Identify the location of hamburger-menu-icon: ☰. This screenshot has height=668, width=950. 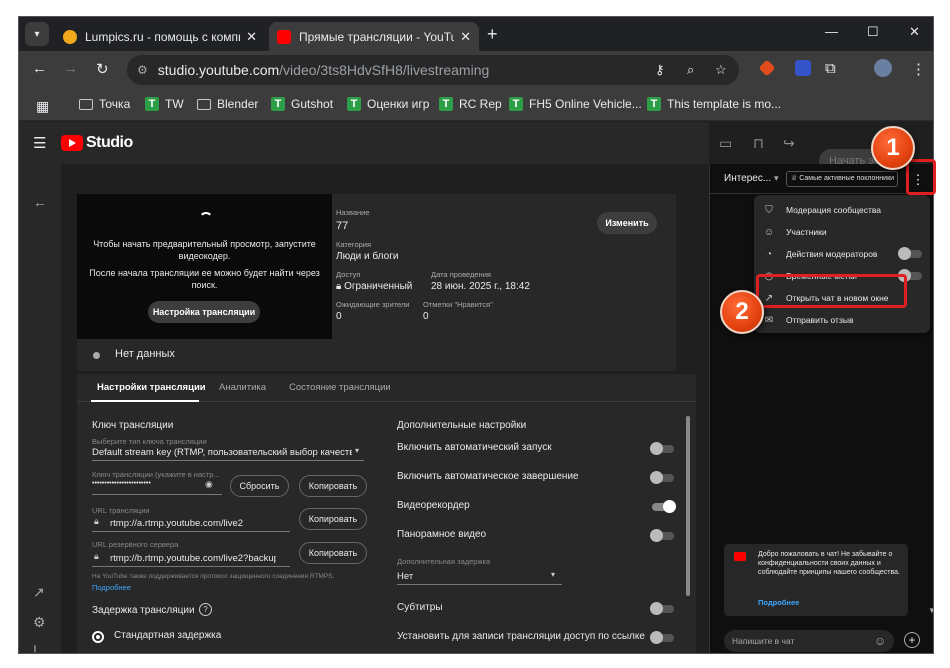
(39, 143).